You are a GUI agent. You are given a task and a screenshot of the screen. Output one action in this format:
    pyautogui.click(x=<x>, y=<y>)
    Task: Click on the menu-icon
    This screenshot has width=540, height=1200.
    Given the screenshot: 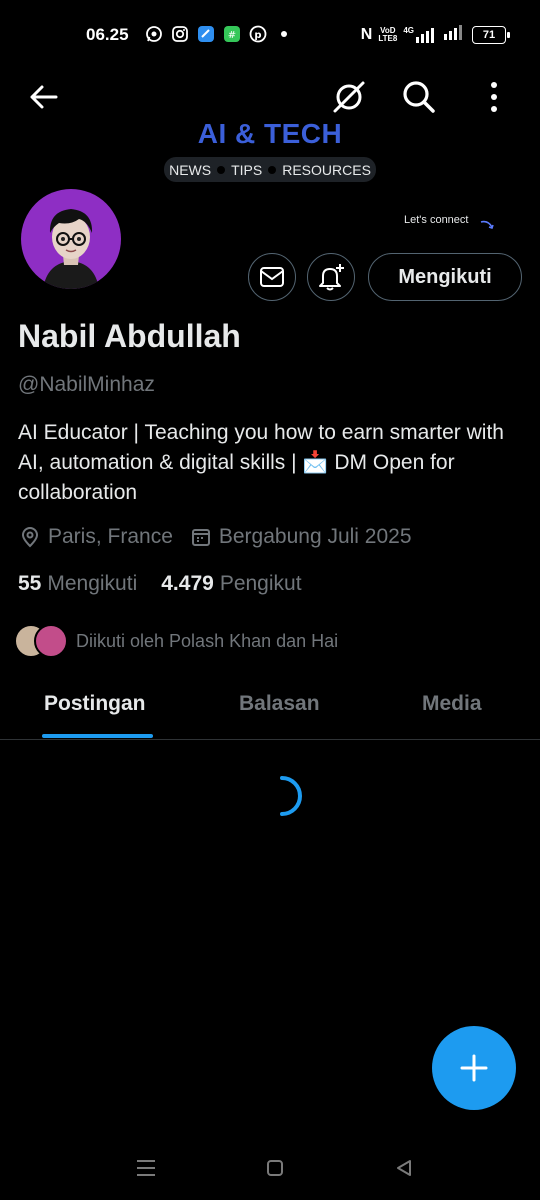 What is the action you would take?
    pyautogui.click(x=146, y=1168)
    